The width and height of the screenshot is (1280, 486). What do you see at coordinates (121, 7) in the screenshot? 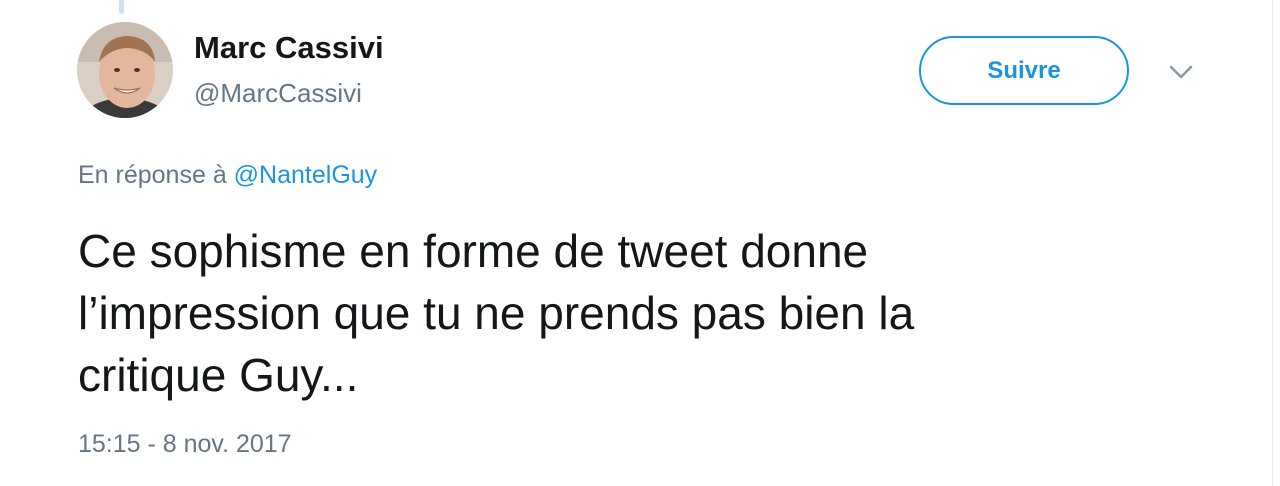
I see `thread-connector-line` at bounding box center [121, 7].